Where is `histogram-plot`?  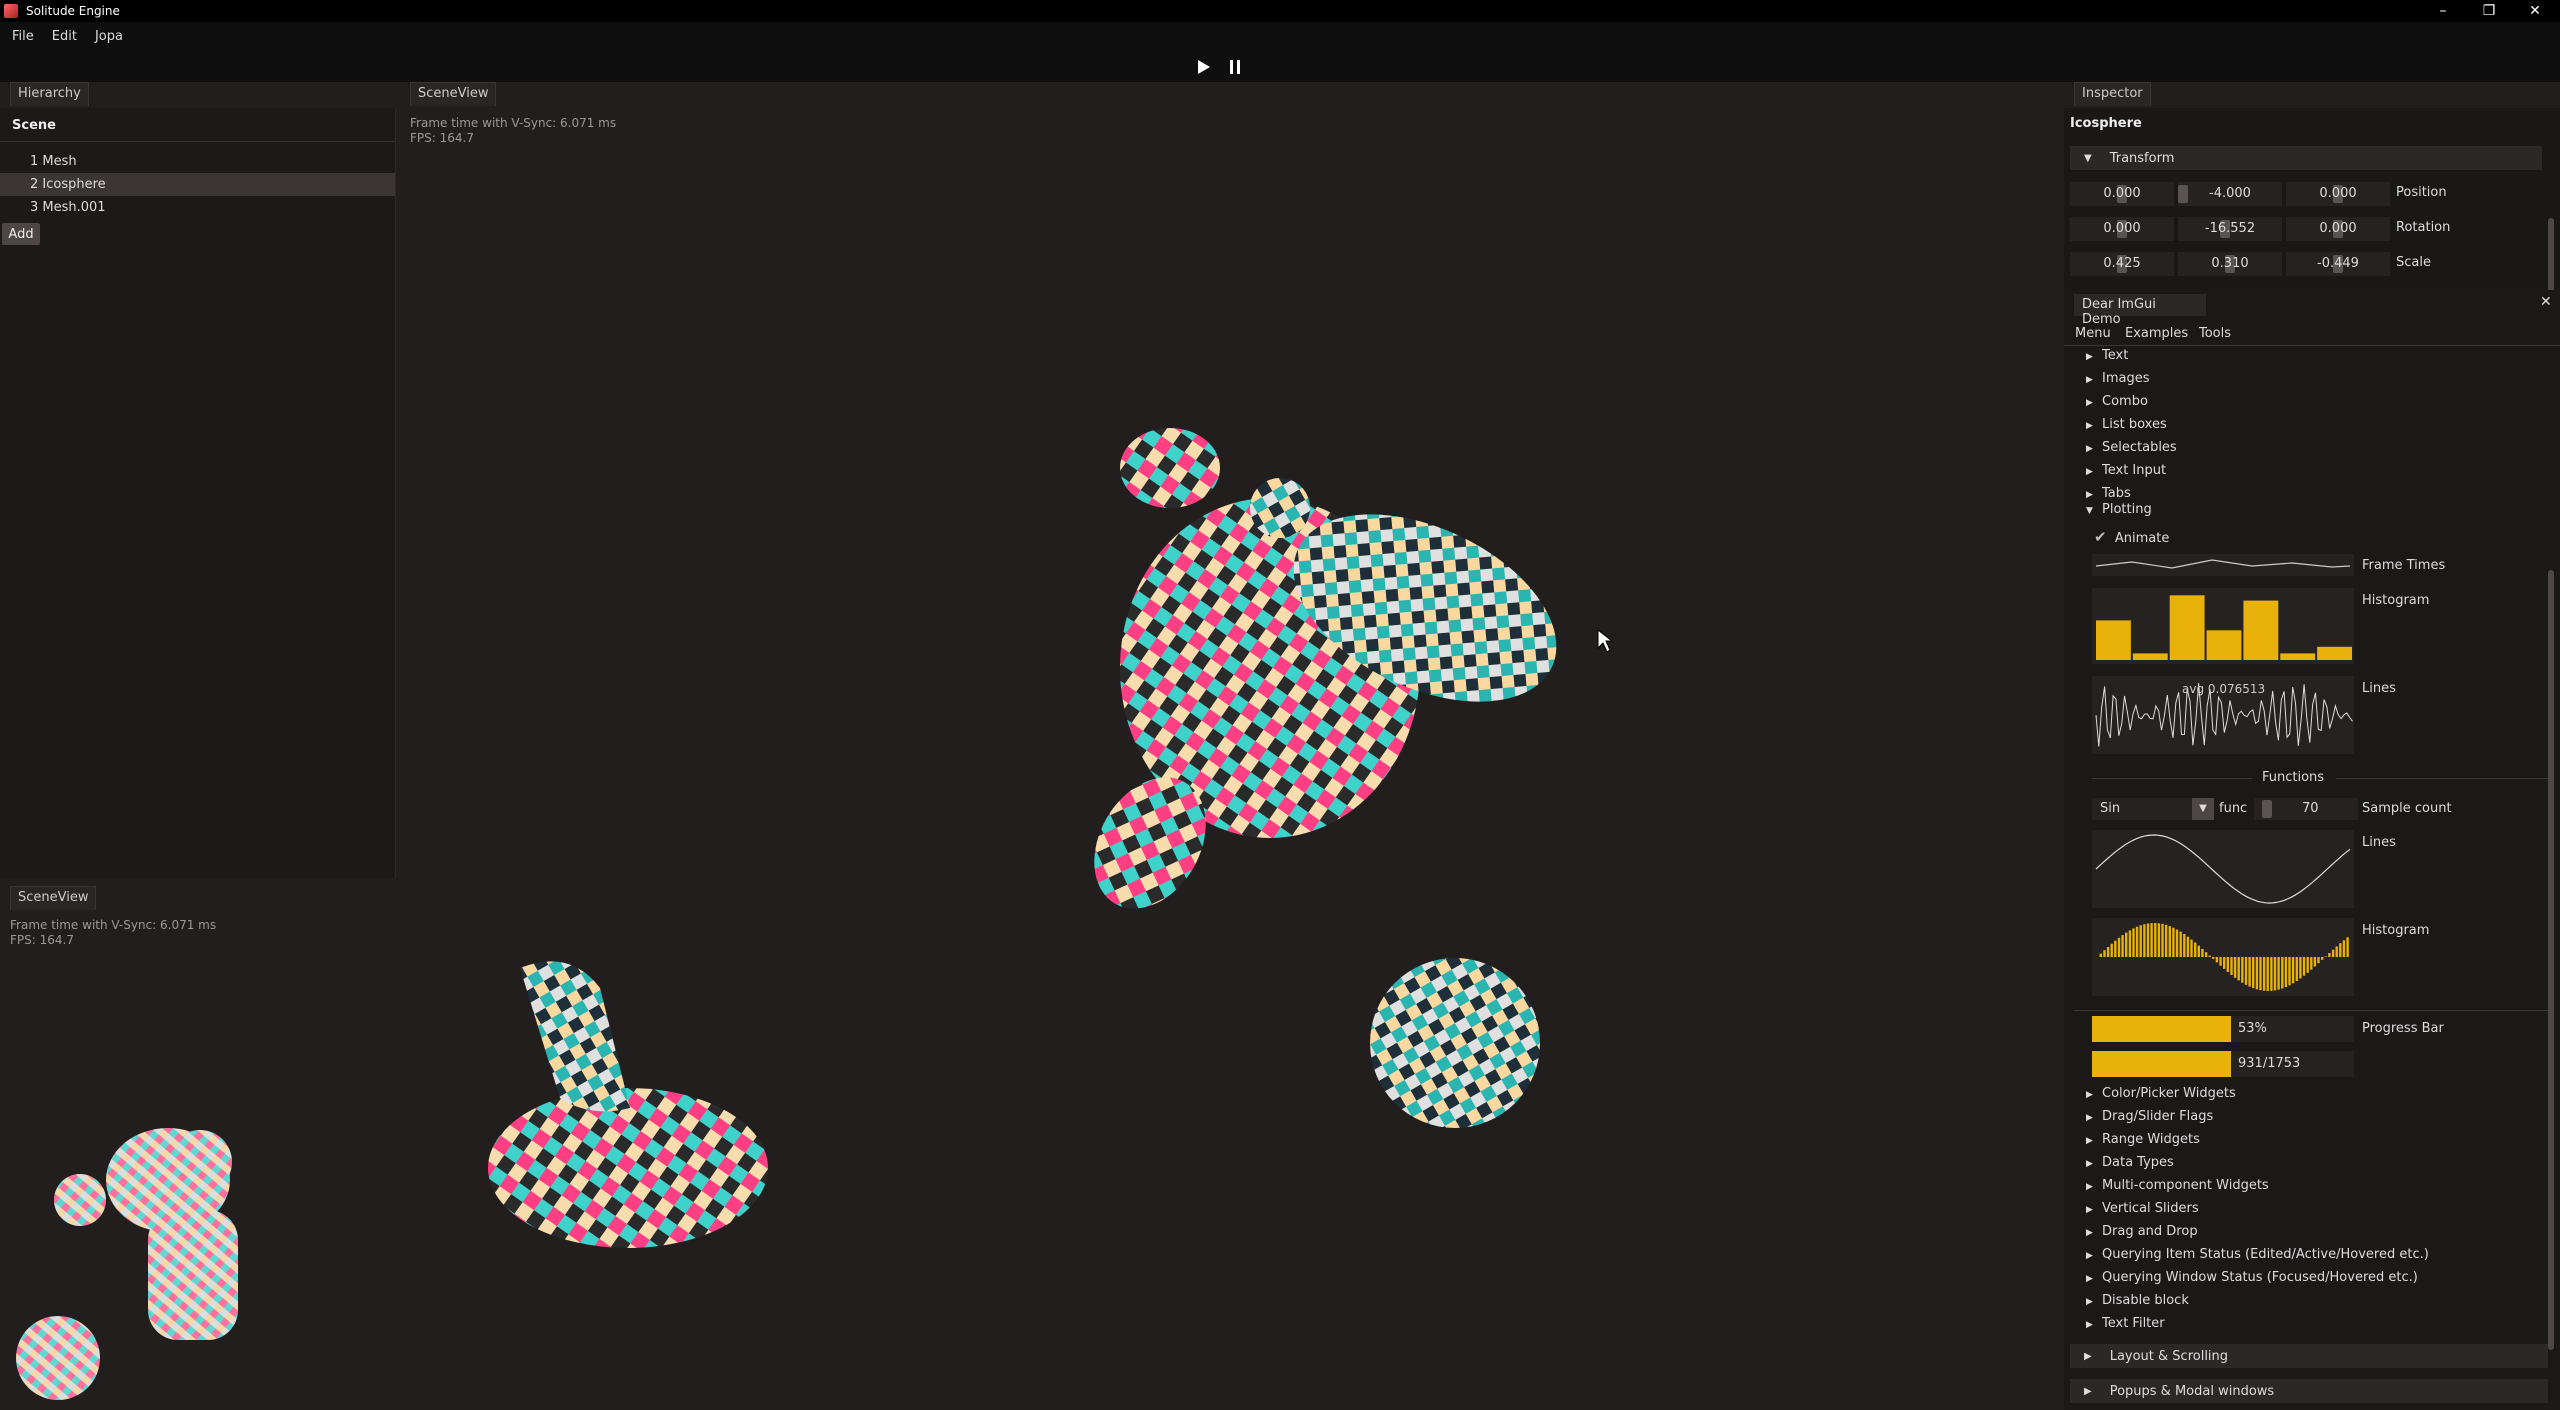
histogram-plot is located at coordinates (2223, 626).